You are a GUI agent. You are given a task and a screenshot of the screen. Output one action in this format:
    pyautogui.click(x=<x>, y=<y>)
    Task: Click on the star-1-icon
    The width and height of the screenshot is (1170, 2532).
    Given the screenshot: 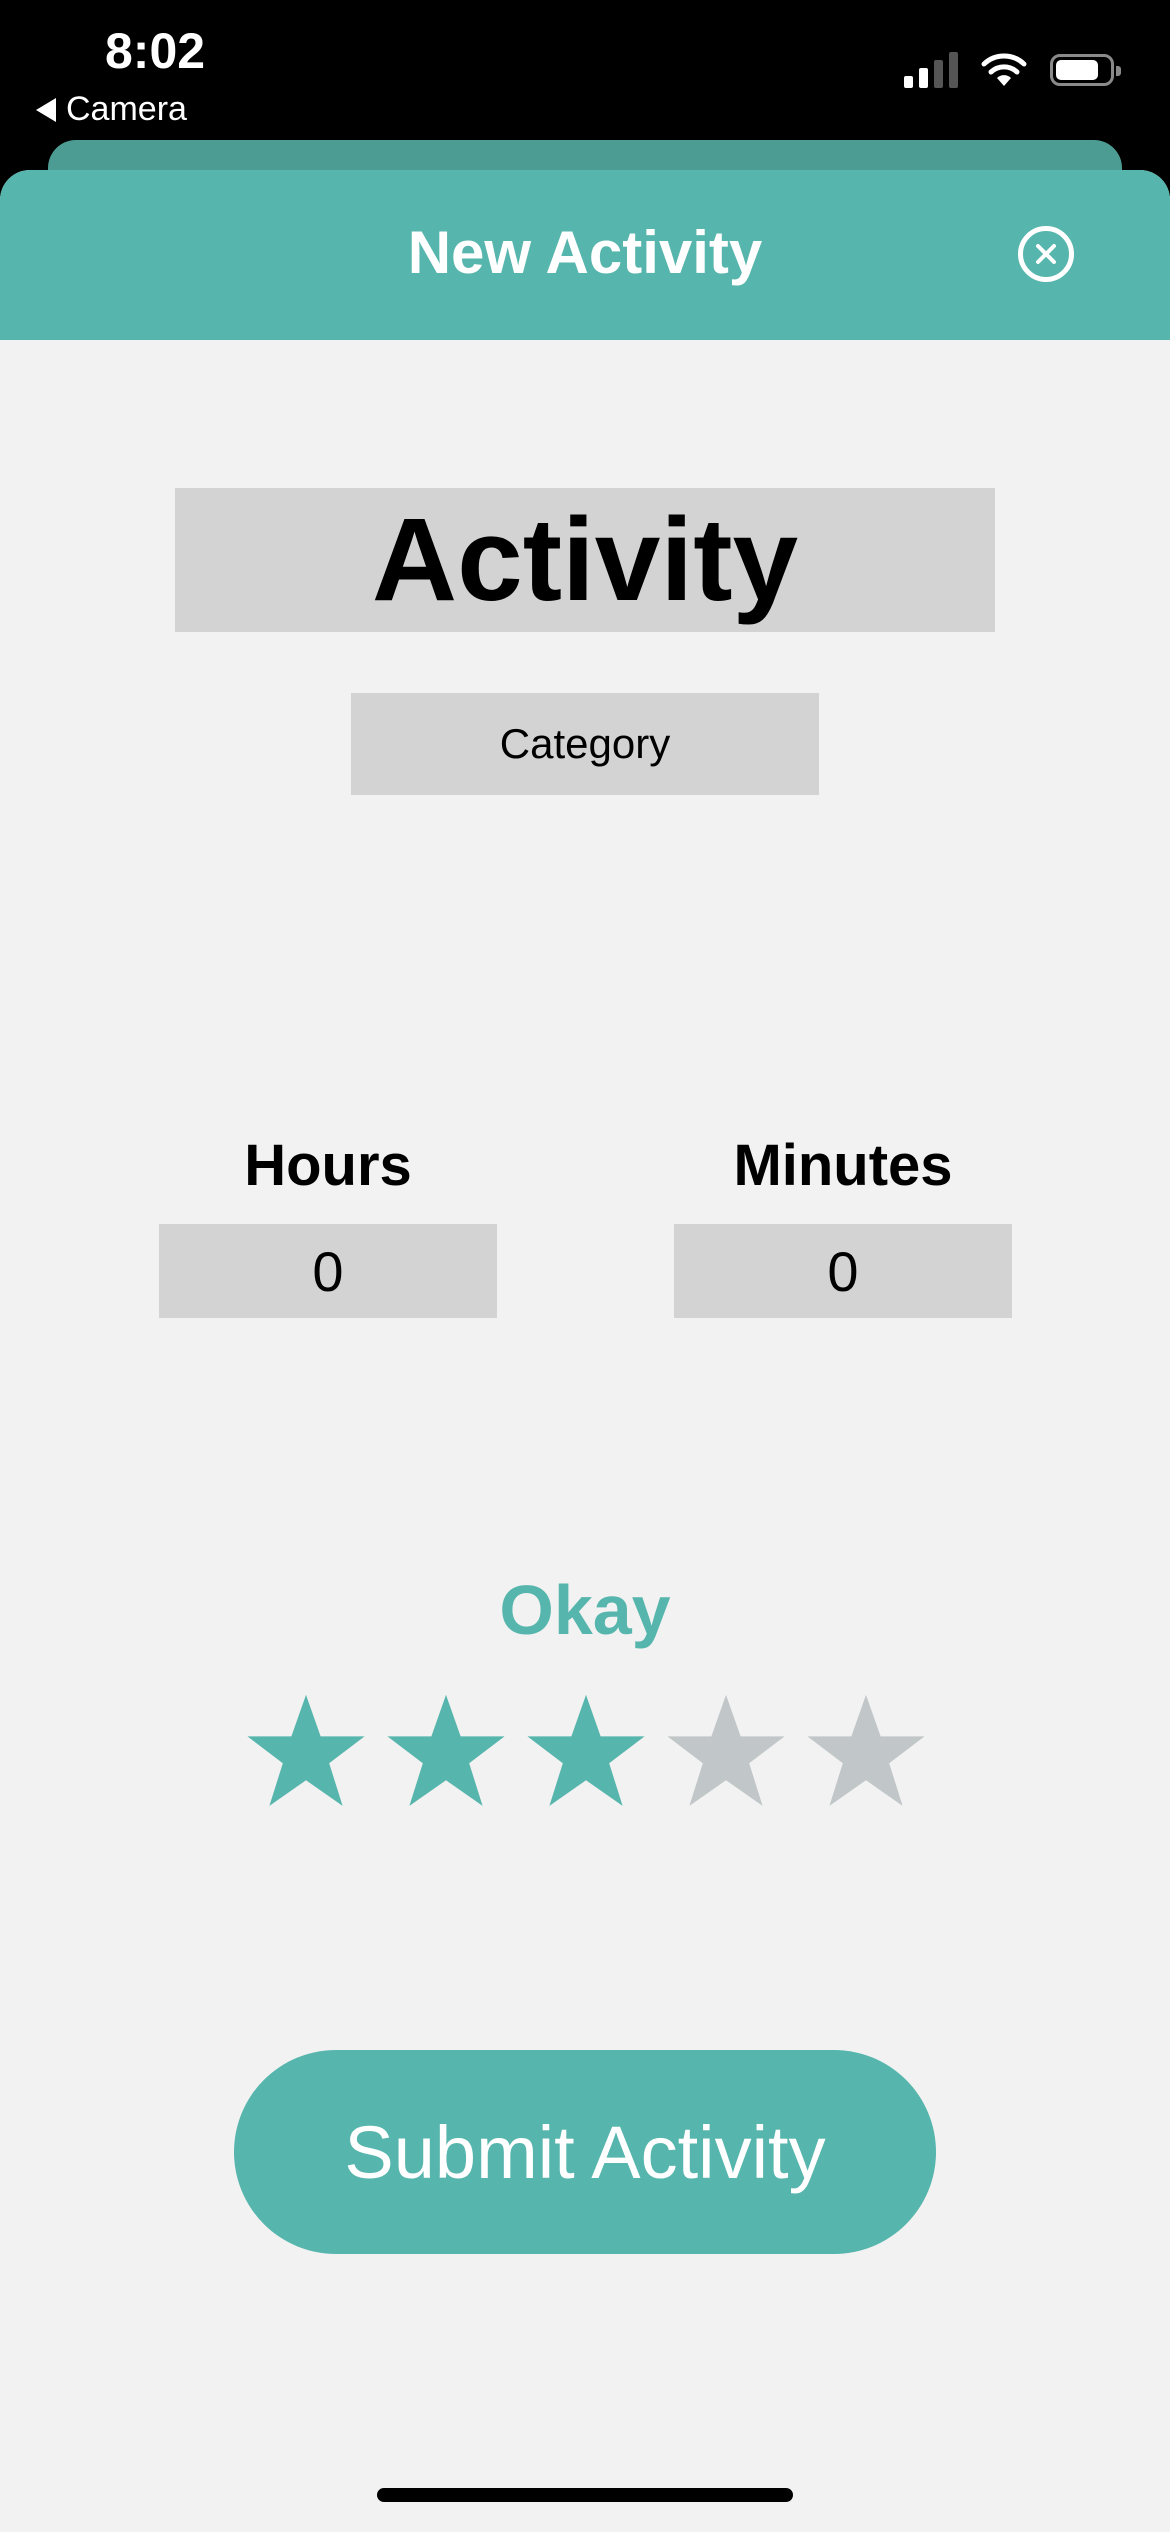 What is the action you would take?
    pyautogui.click(x=306, y=1751)
    